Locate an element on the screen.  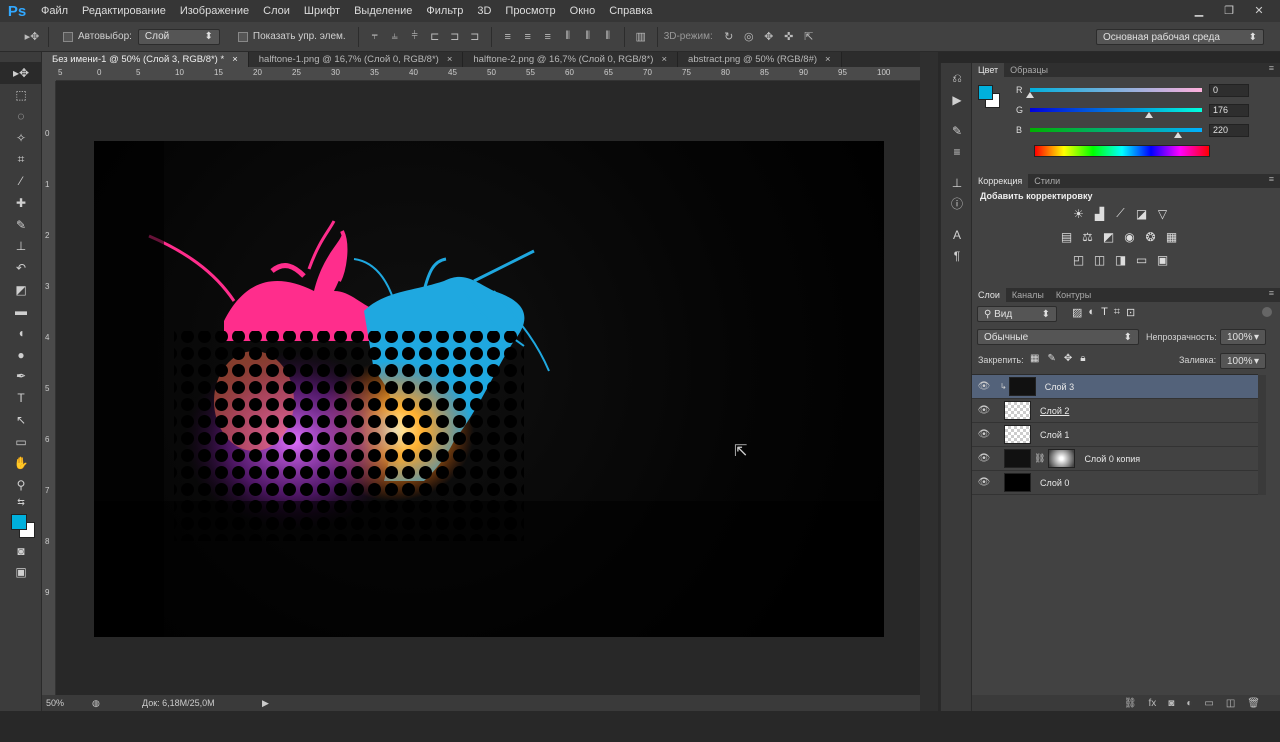
brightness-icon: ☀ is located at coordinates (1078, 213).